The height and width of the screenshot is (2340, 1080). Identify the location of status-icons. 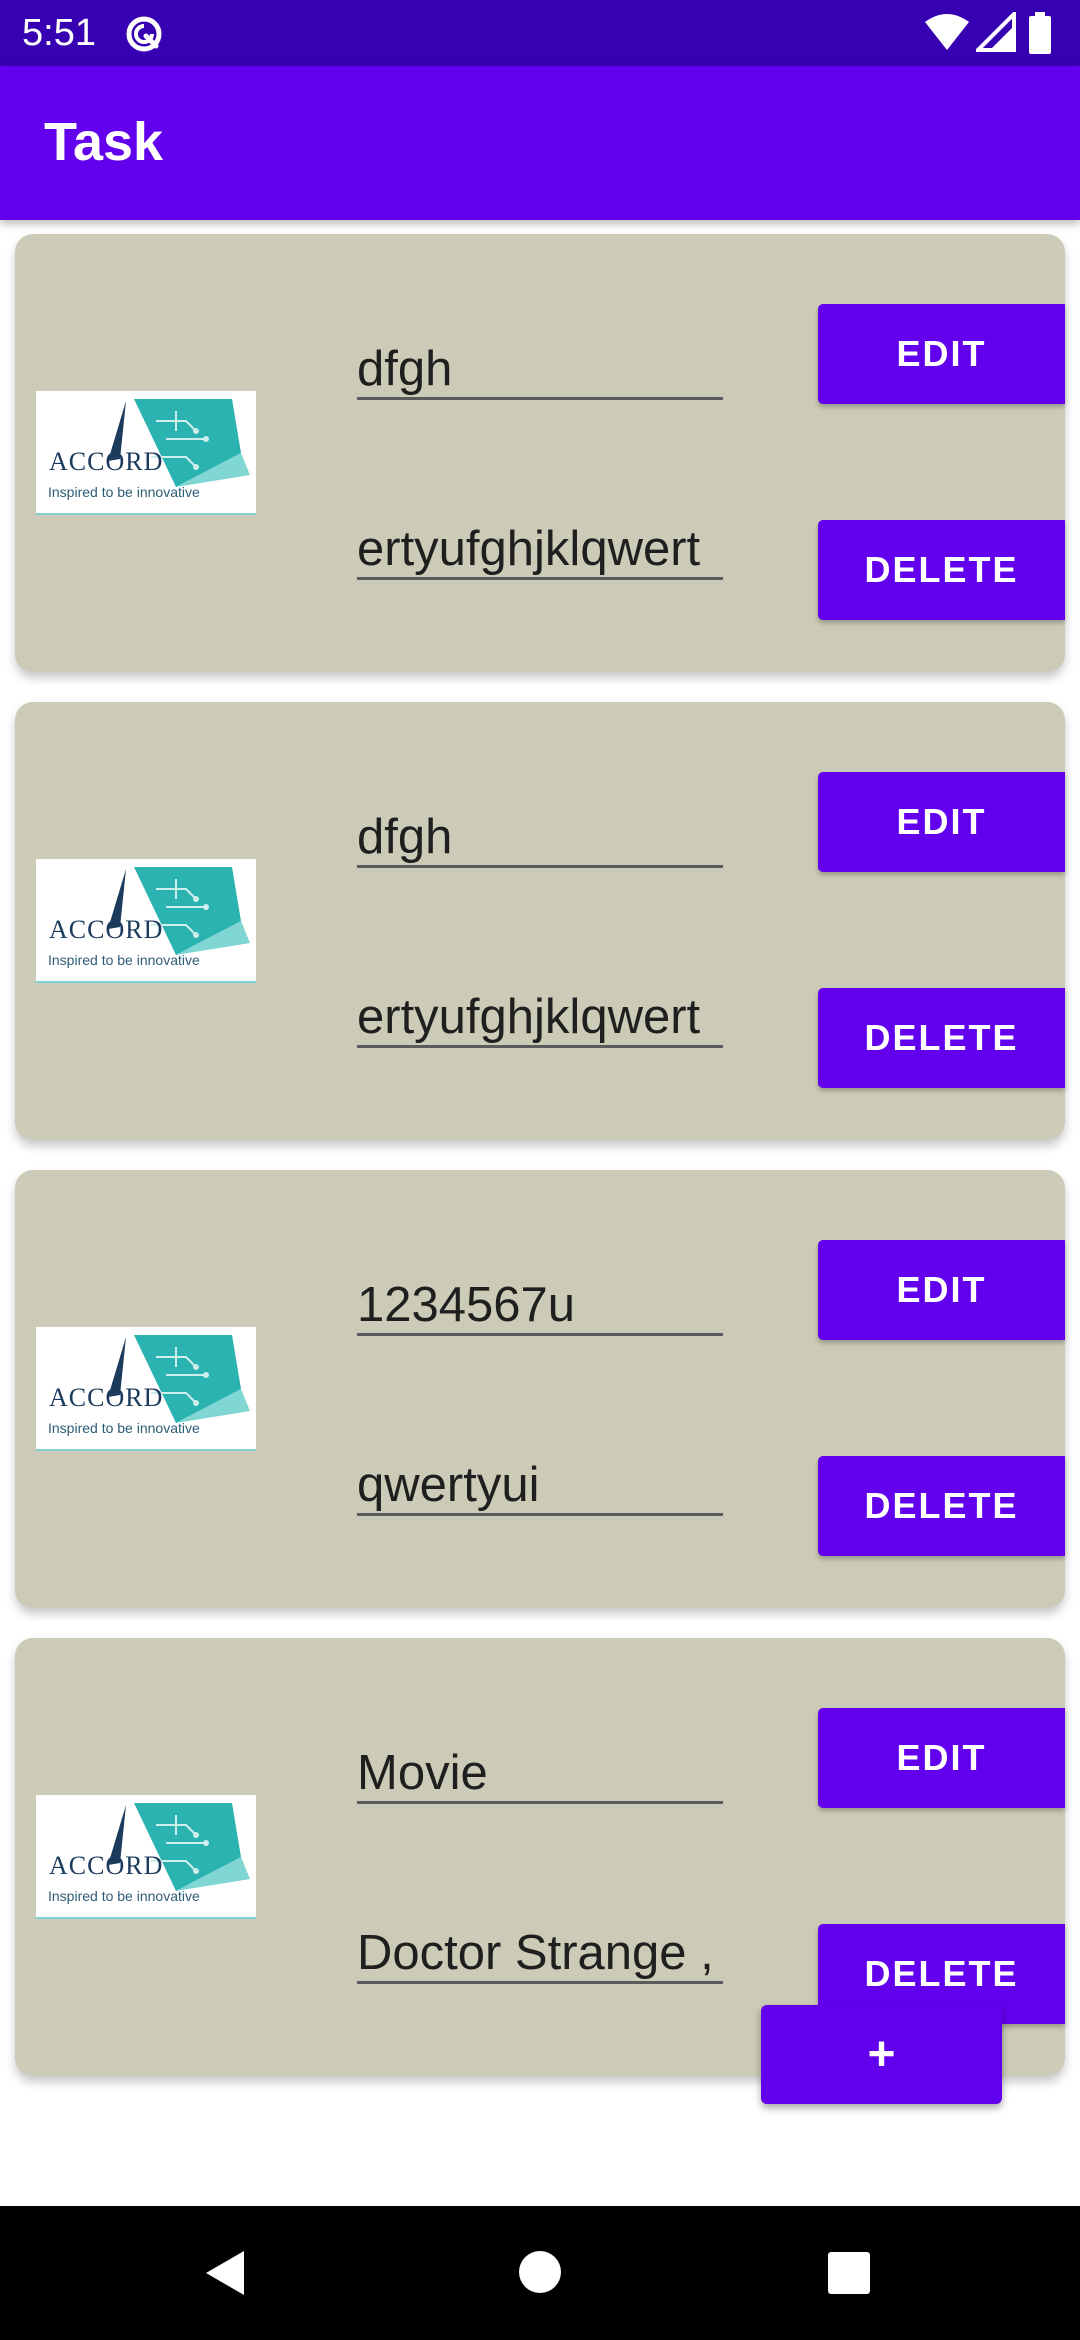
(994, 34).